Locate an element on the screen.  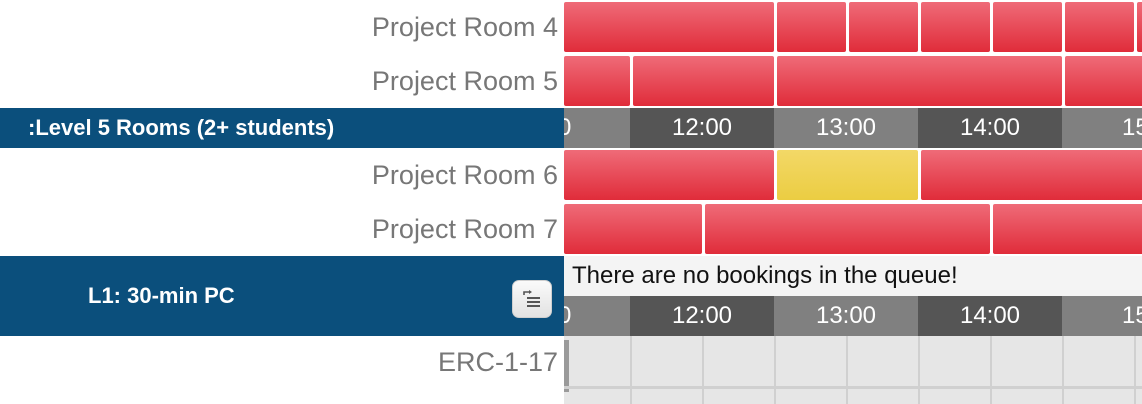
section-title: :Level 5 Rooms (2+ students) is located at coordinates (181, 127).